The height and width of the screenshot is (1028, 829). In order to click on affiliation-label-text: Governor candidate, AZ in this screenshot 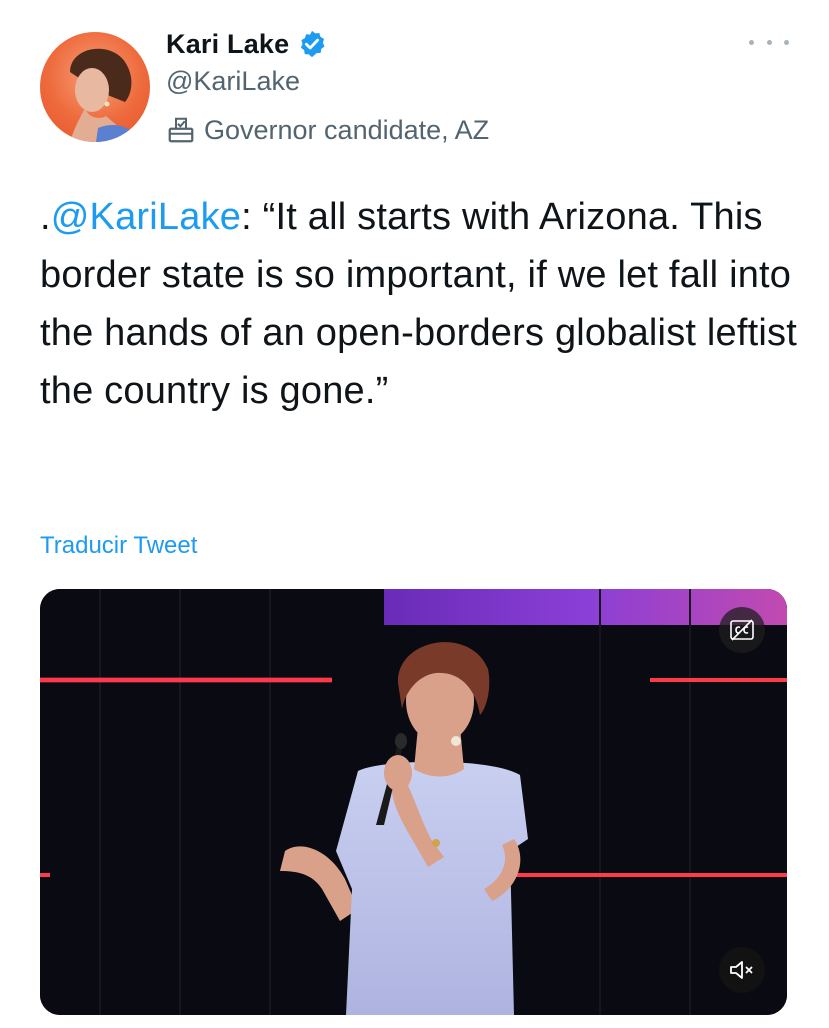, I will do `click(347, 129)`.